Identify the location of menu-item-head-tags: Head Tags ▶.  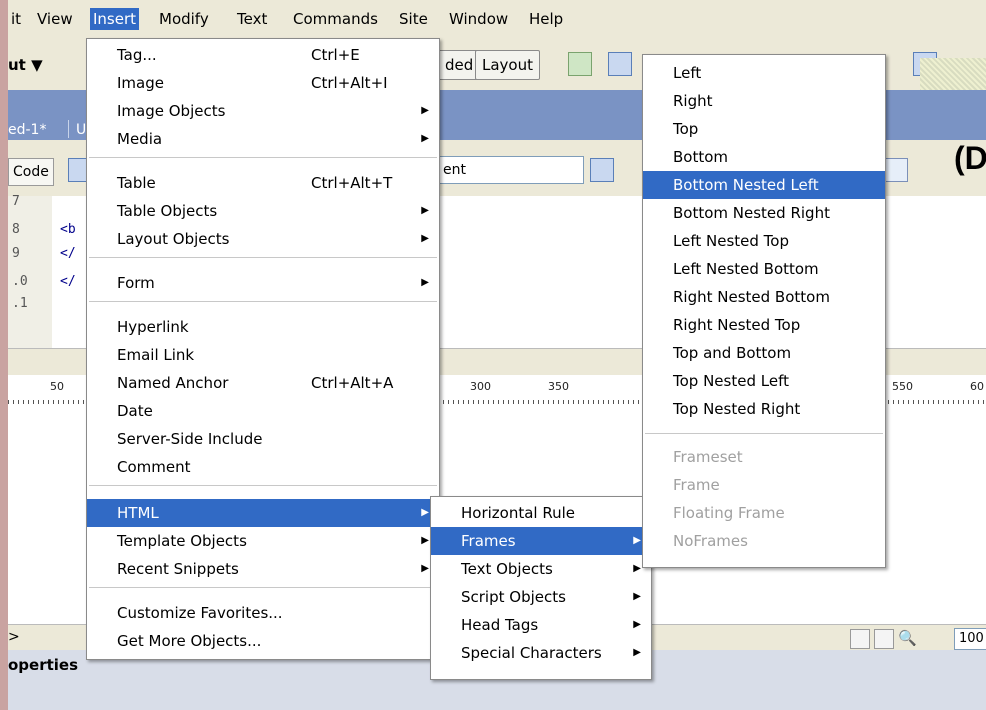
(541, 625).